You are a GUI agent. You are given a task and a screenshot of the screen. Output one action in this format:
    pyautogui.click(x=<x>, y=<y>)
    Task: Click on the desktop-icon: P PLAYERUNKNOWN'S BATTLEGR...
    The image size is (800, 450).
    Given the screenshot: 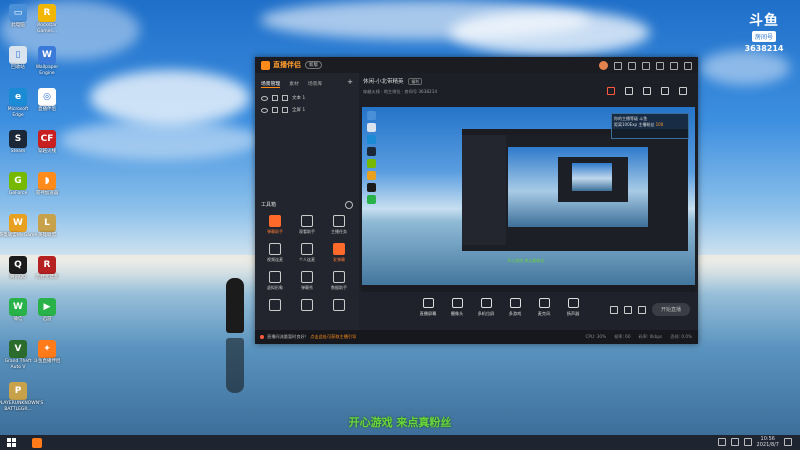 What is the action you would take?
    pyautogui.click(x=21, y=397)
    